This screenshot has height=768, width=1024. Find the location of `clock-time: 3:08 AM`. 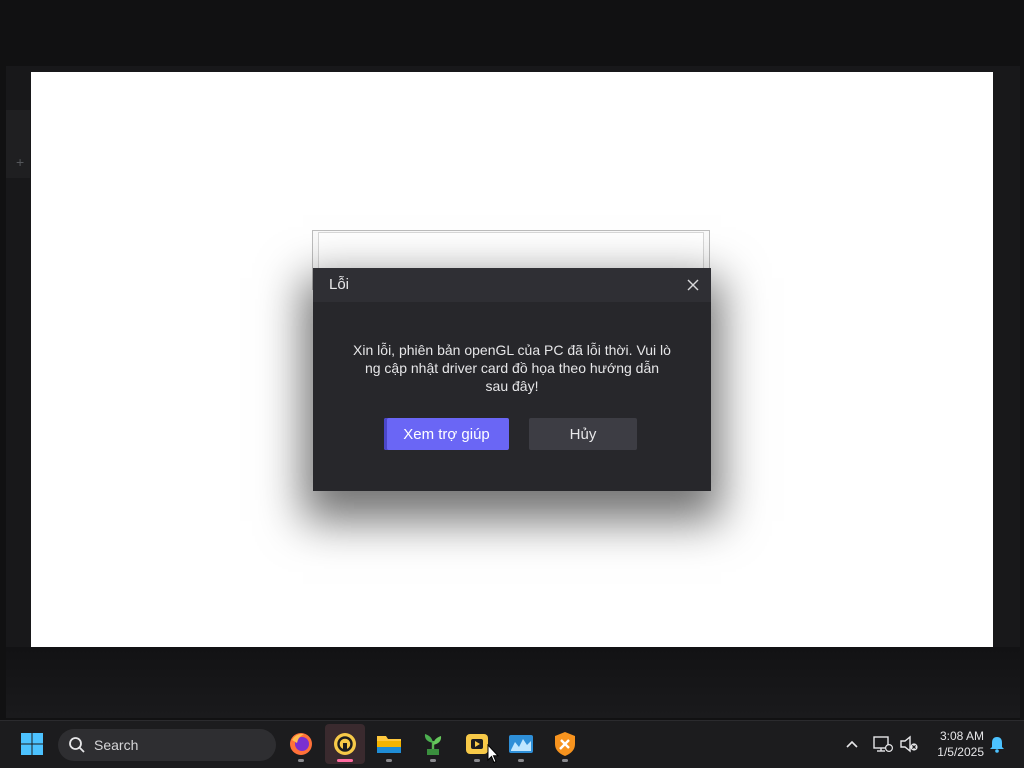

clock-time: 3:08 AM is located at coordinates (961, 736).